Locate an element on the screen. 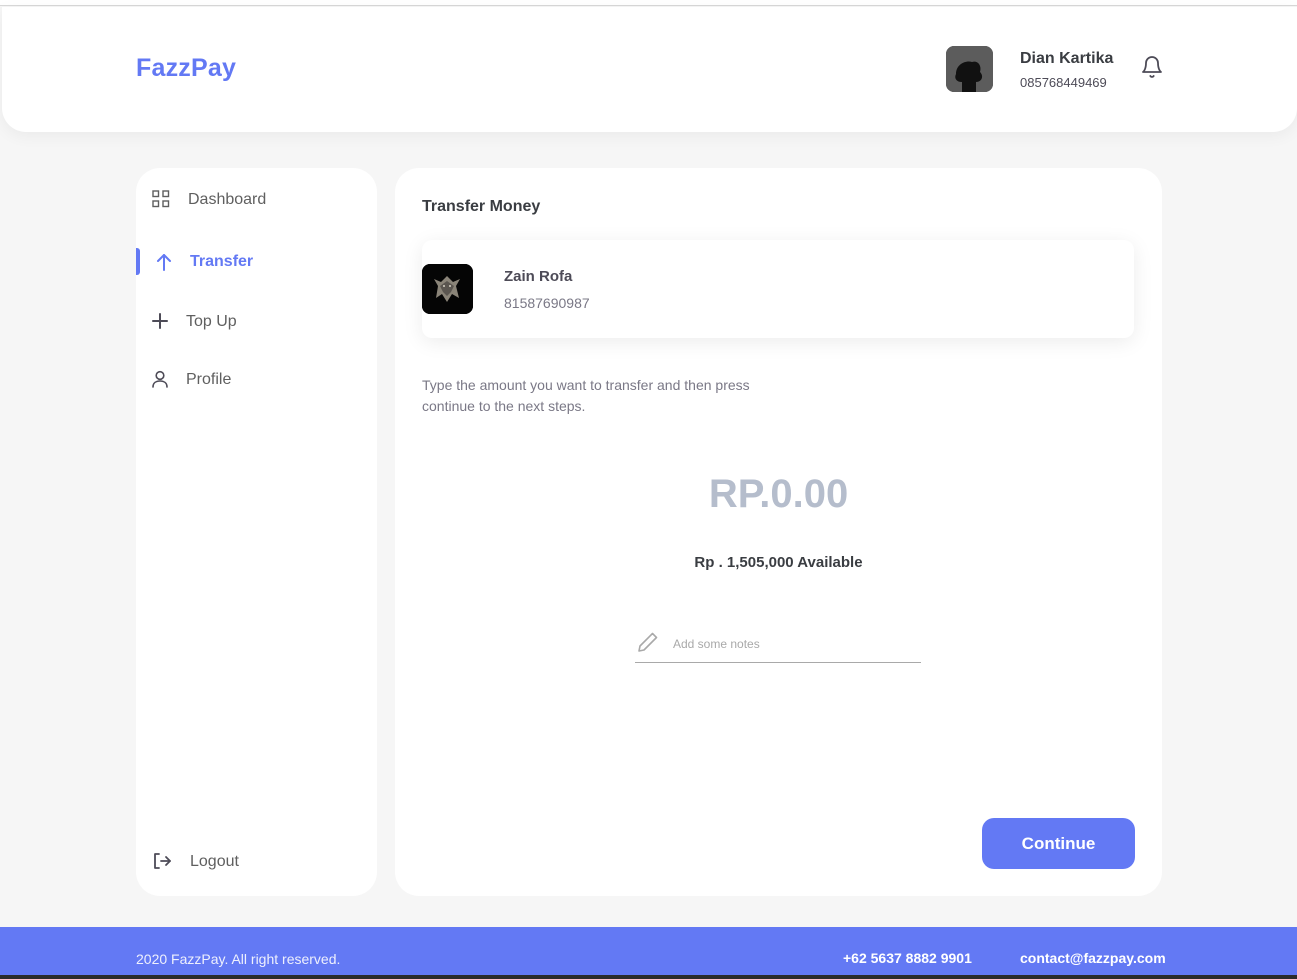 This screenshot has height=979, width=1297. page-title: Transfer Money is located at coordinates (481, 206).